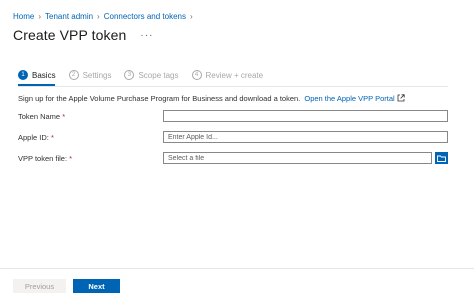 The width and height of the screenshot is (474, 304). Describe the element at coordinates (23, 75) in the screenshot. I see `step-number-badge: 1` at that location.